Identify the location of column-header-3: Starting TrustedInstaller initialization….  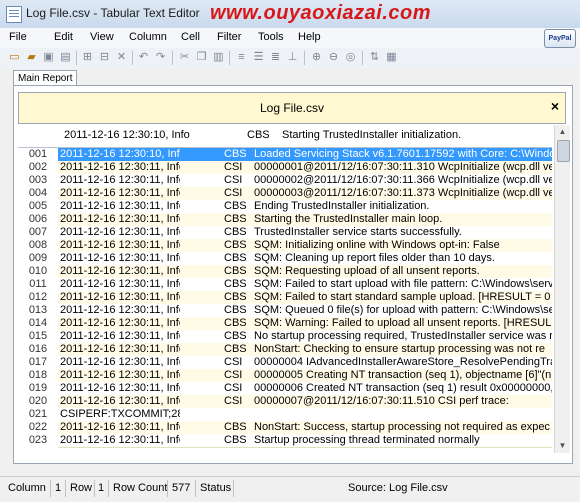
(417, 135).